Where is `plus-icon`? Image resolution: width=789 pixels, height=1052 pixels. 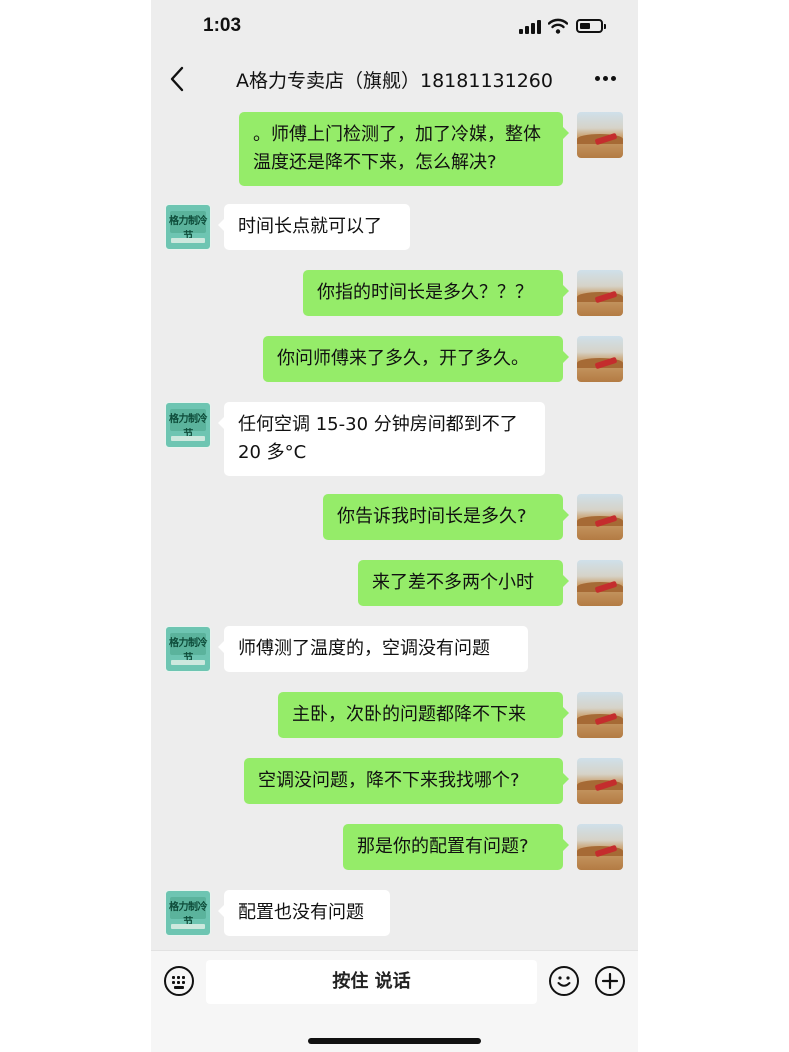
plus-icon is located at coordinates (610, 981).